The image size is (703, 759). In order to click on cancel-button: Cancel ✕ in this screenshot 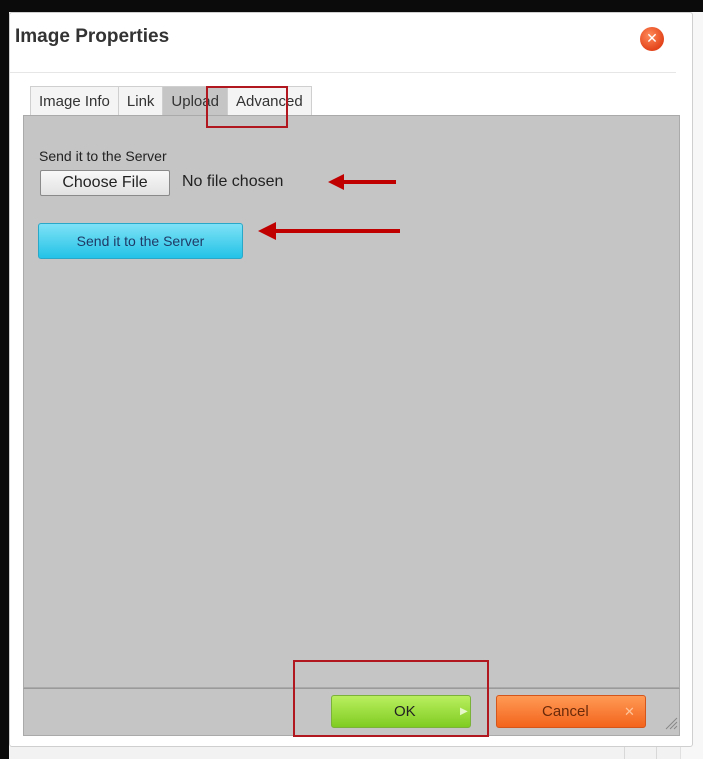, I will do `click(571, 711)`.